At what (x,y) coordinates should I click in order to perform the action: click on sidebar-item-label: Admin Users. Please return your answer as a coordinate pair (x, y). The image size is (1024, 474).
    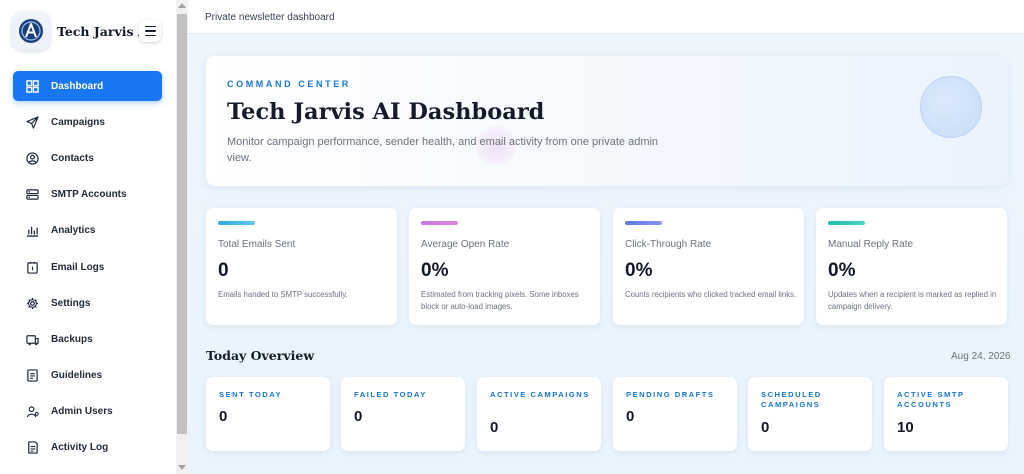
    Looking at the image, I should click on (82, 411).